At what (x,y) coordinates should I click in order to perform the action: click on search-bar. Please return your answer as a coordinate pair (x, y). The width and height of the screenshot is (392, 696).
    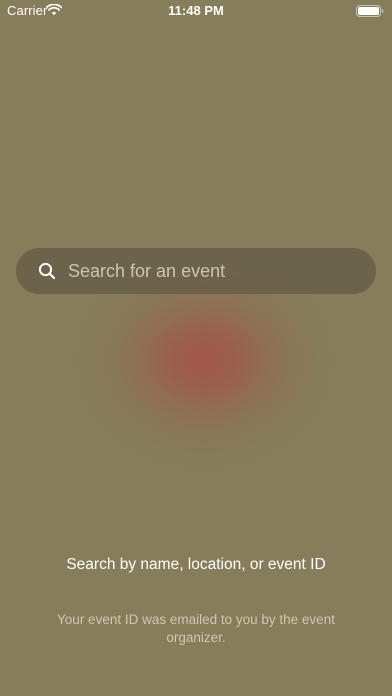
    Looking at the image, I should click on (196, 271).